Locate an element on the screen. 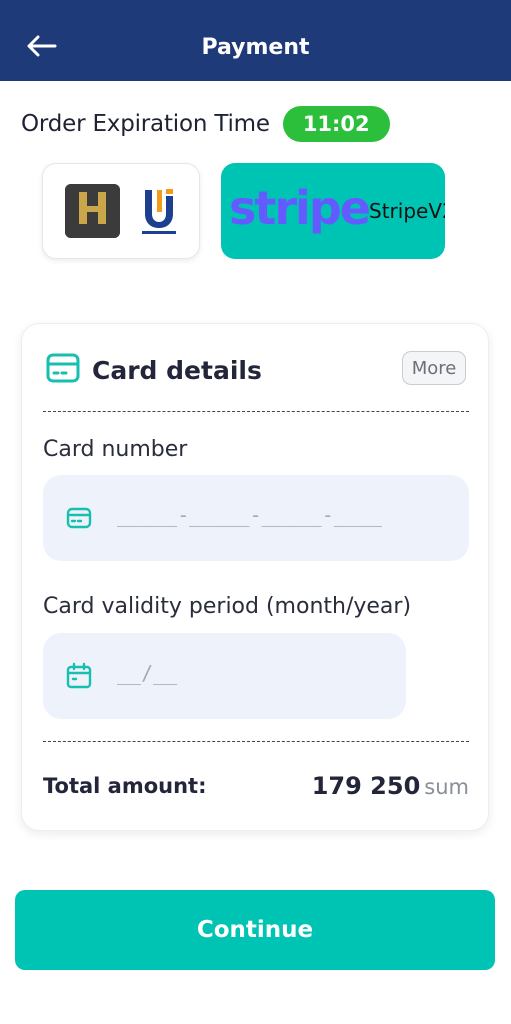  card-number-placeholder: _____-_____-_____-____ is located at coordinates (249, 515).